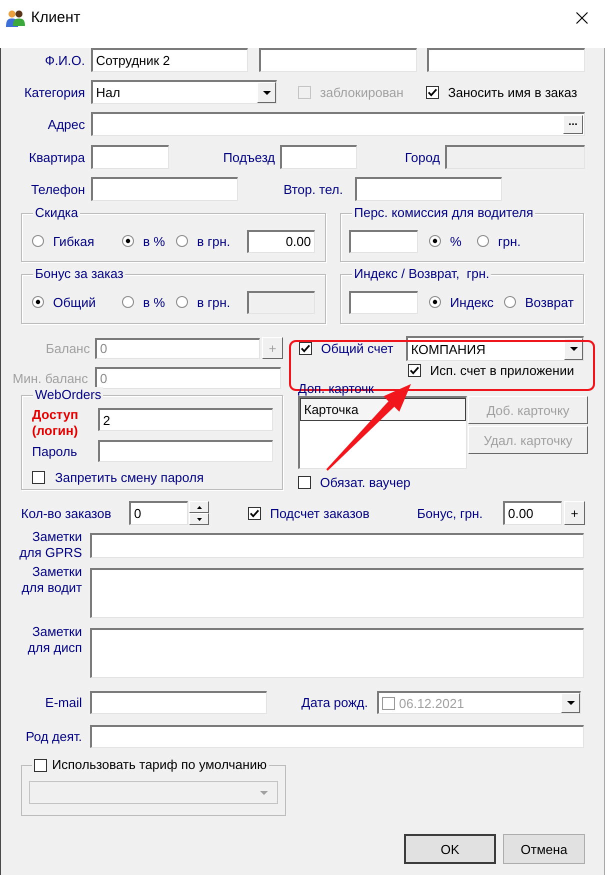  Describe the element at coordinates (51, 580) in the screenshot. I see `field-label: Заметки для водит` at that location.